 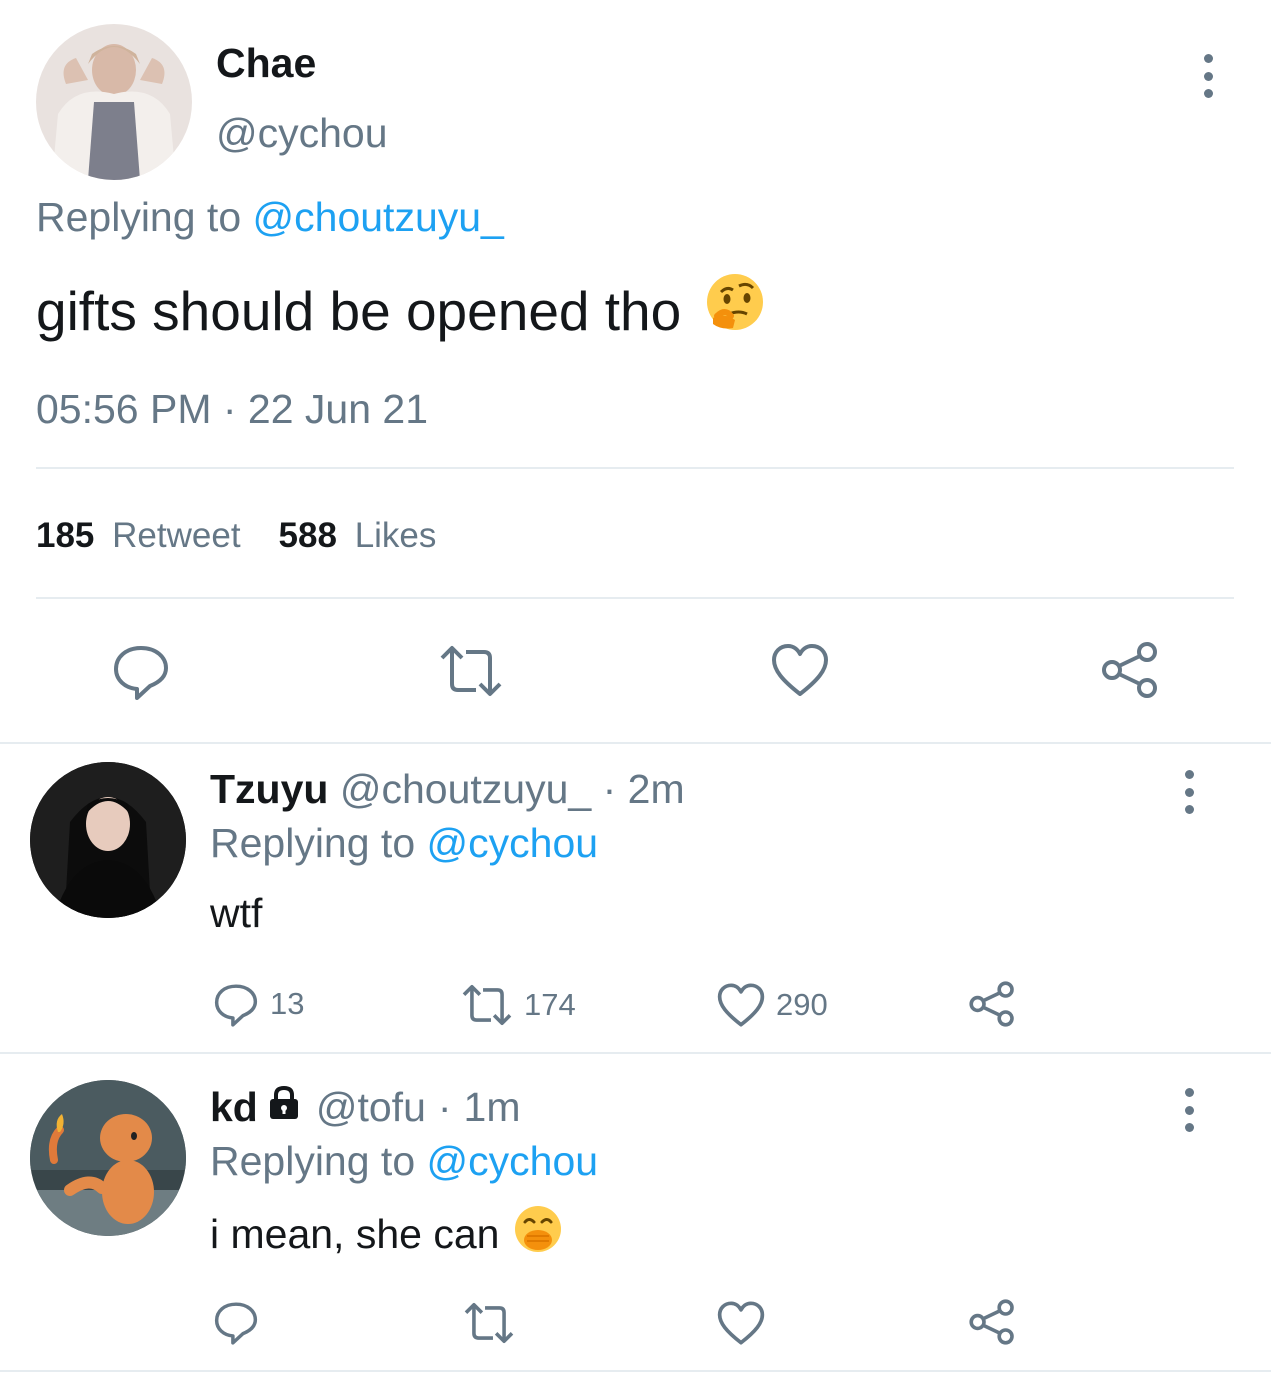 What do you see at coordinates (307, 535) in the screenshot?
I see `likes-count: 588` at bounding box center [307, 535].